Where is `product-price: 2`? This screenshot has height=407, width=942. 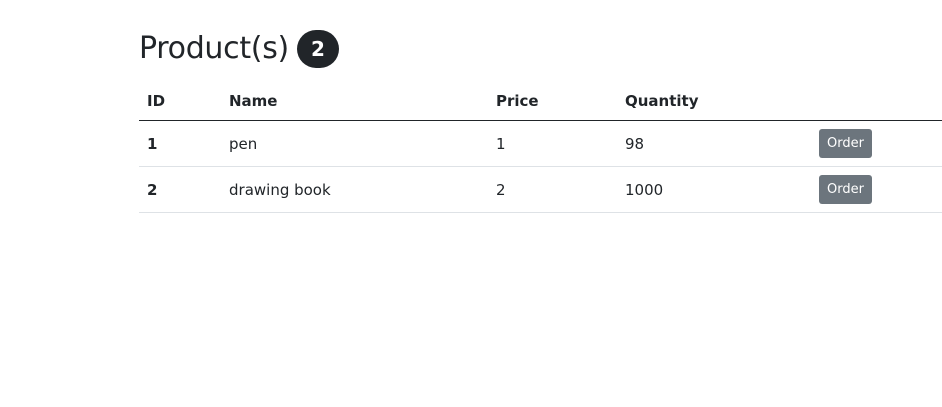
product-price: 2 is located at coordinates (552, 189).